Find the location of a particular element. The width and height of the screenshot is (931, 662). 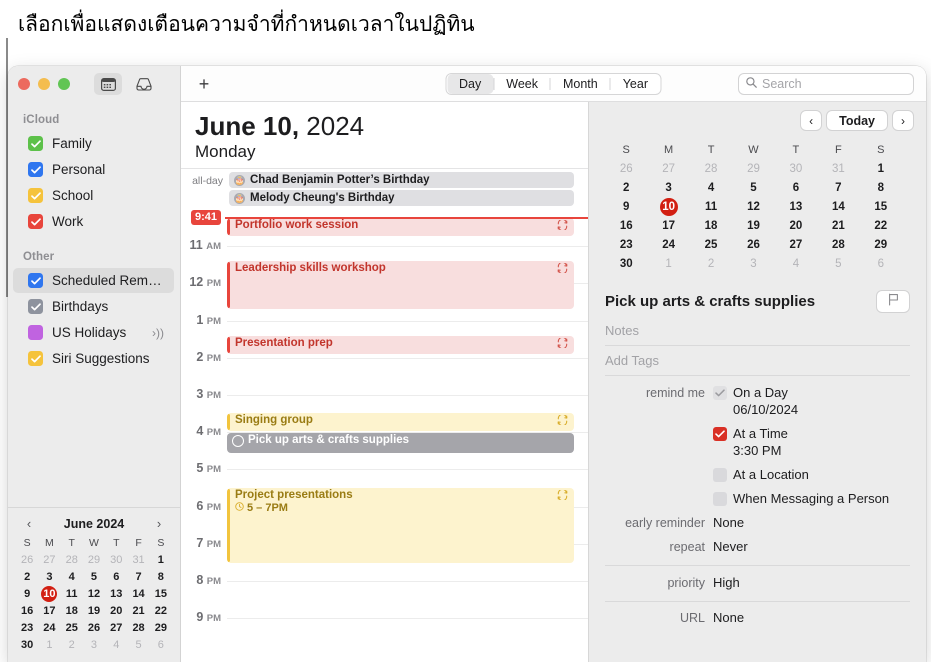

calendar-day: 25 is located at coordinates (72, 628).